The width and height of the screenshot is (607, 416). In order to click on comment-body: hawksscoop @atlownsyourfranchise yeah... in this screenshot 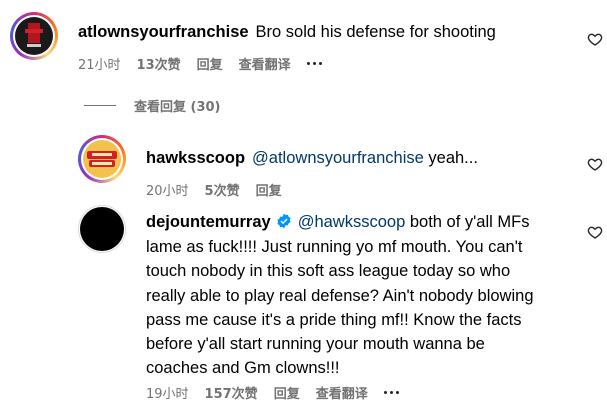, I will do `click(312, 158)`.